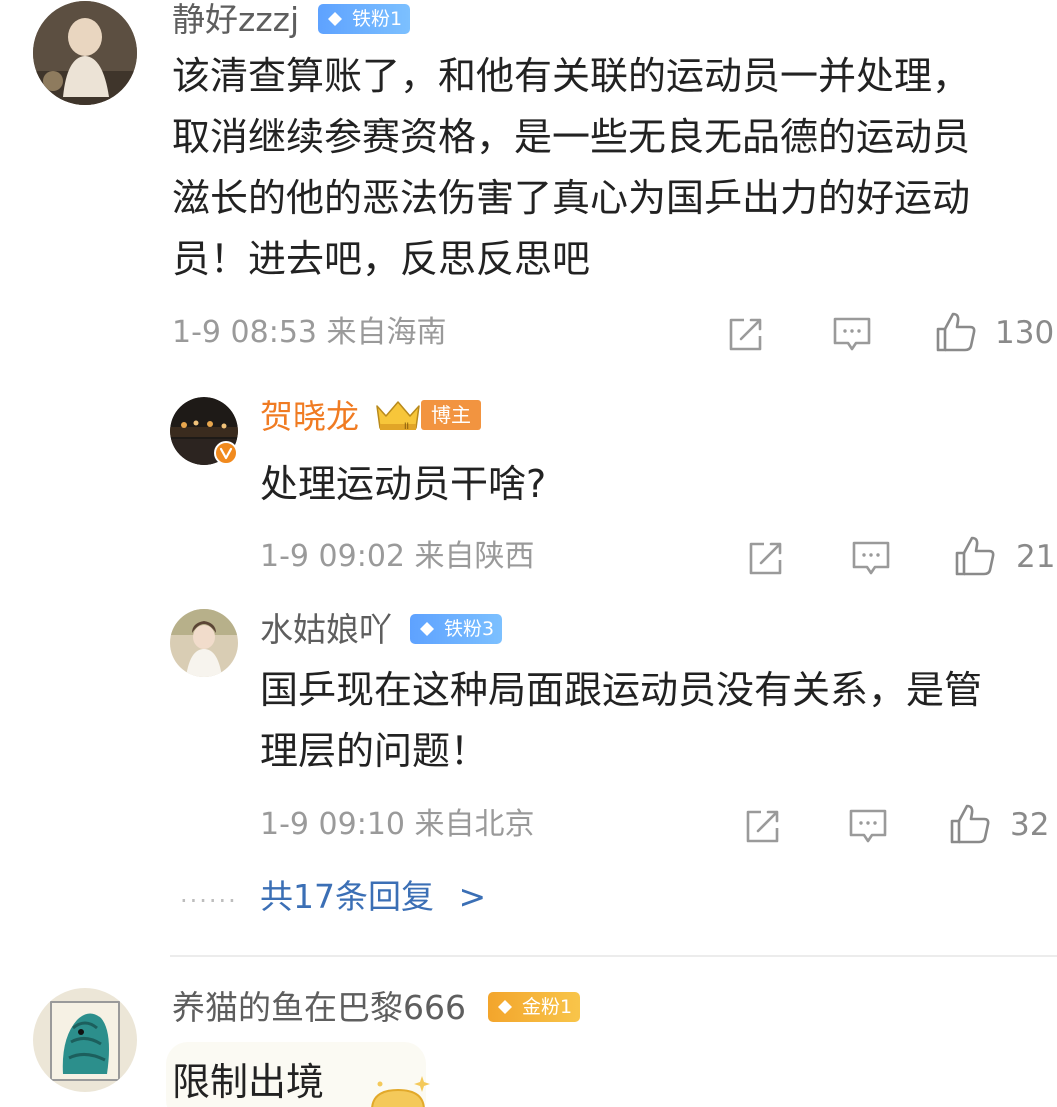 The image size is (1057, 1107). What do you see at coordinates (248, 1082) in the screenshot?
I see `comment-text: 限制出境` at bounding box center [248, 1082].